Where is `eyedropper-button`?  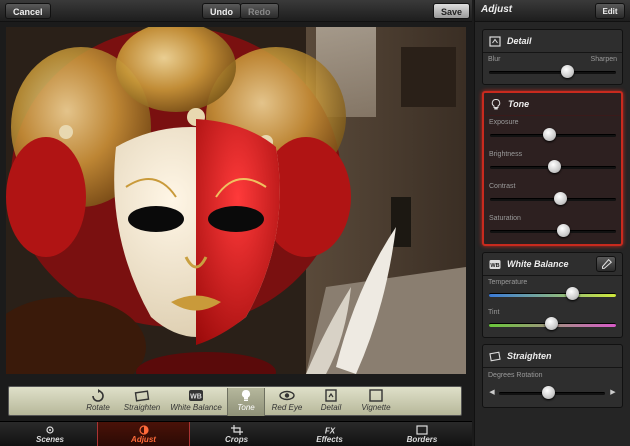 eyedropper-button is located at coordinates (606, 264).